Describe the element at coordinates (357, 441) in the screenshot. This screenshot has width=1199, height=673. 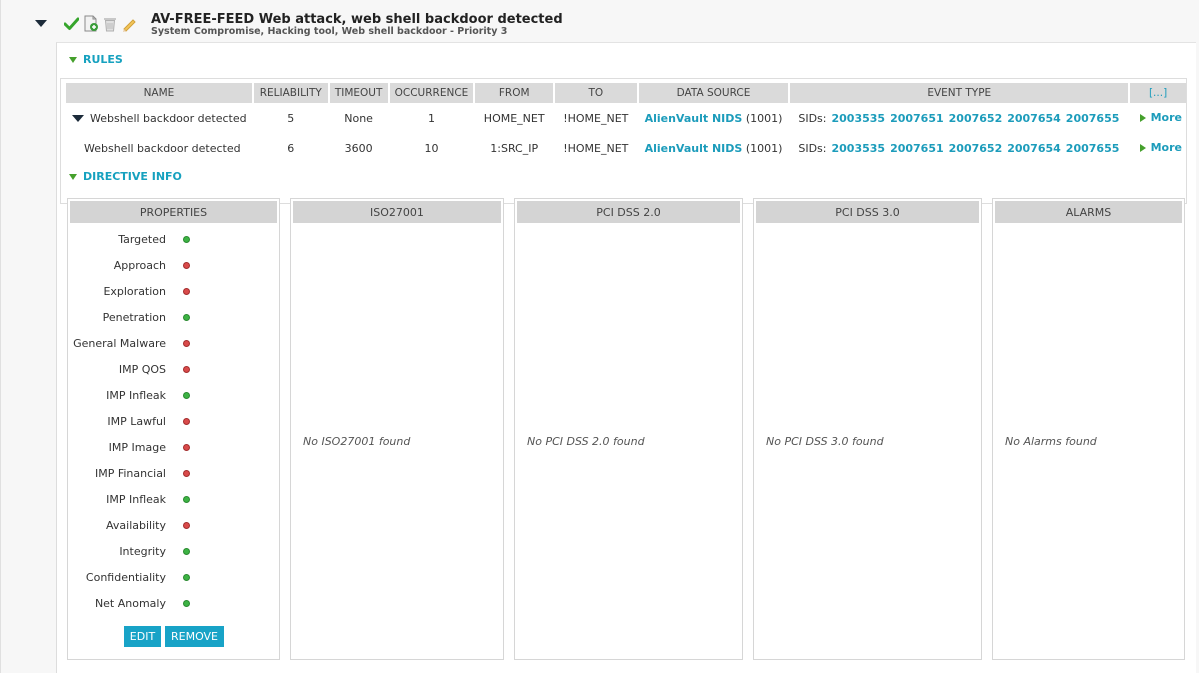
I see `iso27001-empty-message: No ISO27001 found` at that location.